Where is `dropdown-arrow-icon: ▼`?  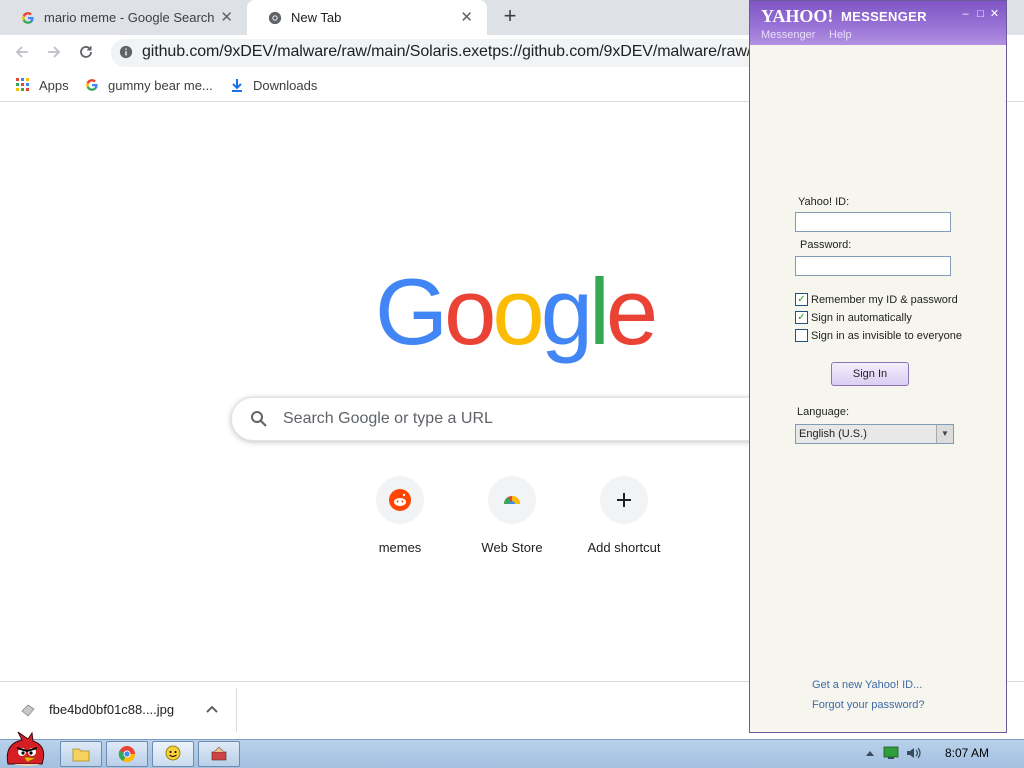
dropdown-arrow-icon: ▼ is located at coordinates (944, 434).